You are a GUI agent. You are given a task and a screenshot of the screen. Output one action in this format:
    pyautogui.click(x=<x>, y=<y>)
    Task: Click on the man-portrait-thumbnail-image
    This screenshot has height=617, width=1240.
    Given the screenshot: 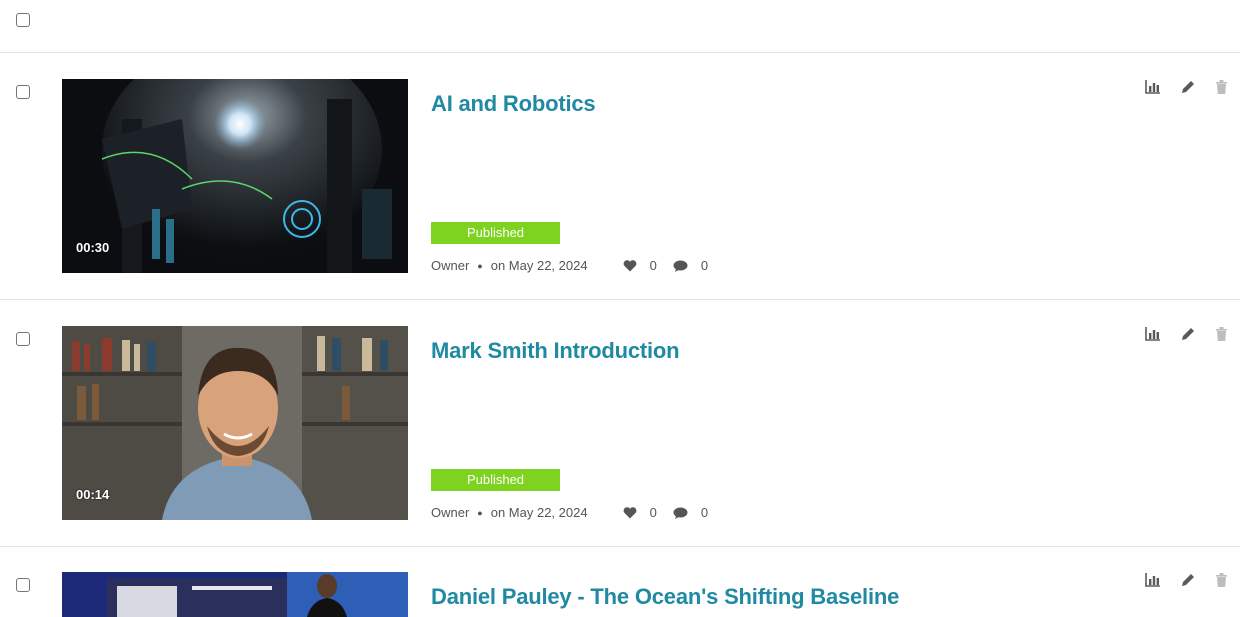 What is the action you would take?
    pyautogui.click(x=235, y=423)
    